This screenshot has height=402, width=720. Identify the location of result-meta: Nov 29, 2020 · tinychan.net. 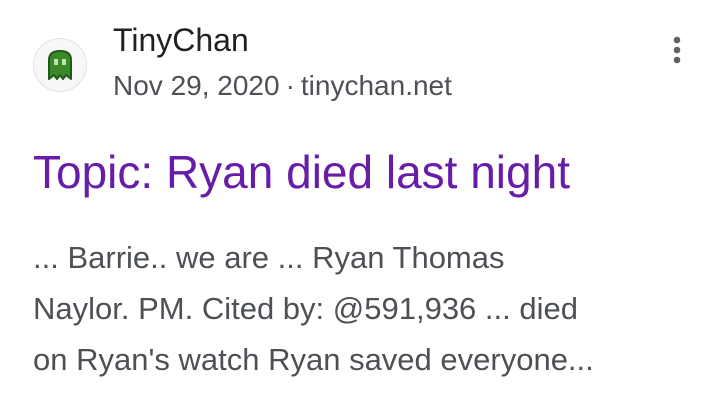
(282, 86).